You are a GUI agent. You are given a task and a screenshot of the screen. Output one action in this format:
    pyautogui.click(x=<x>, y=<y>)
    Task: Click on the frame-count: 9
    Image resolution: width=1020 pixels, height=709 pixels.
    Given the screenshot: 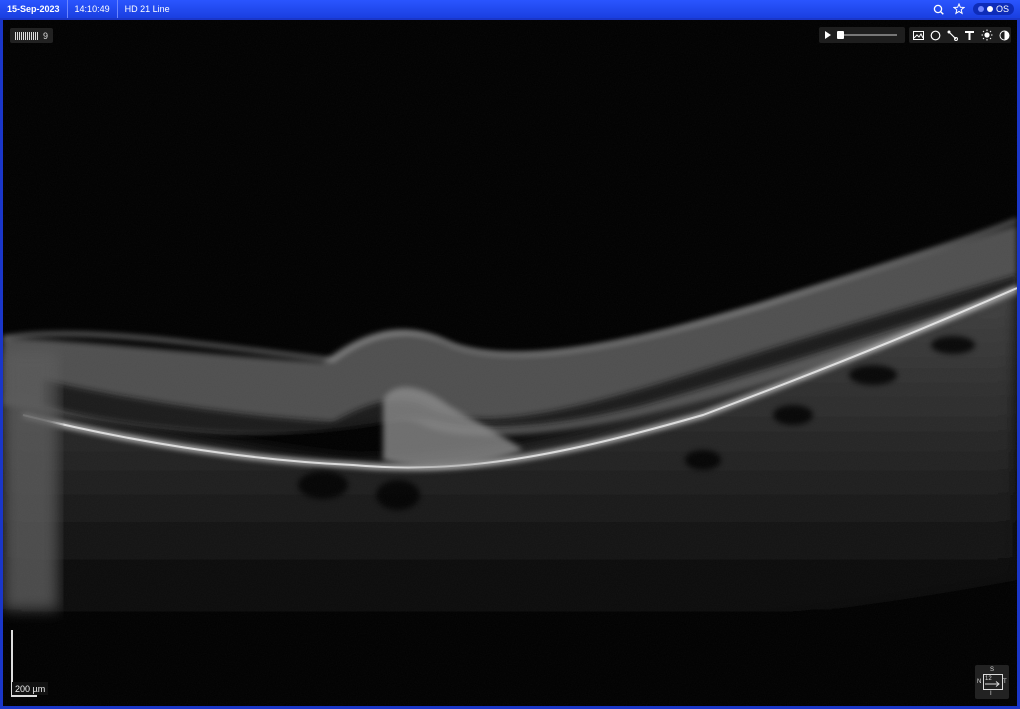 What is the action you would take?
    pyautogui.click(x=46, y=35)
    